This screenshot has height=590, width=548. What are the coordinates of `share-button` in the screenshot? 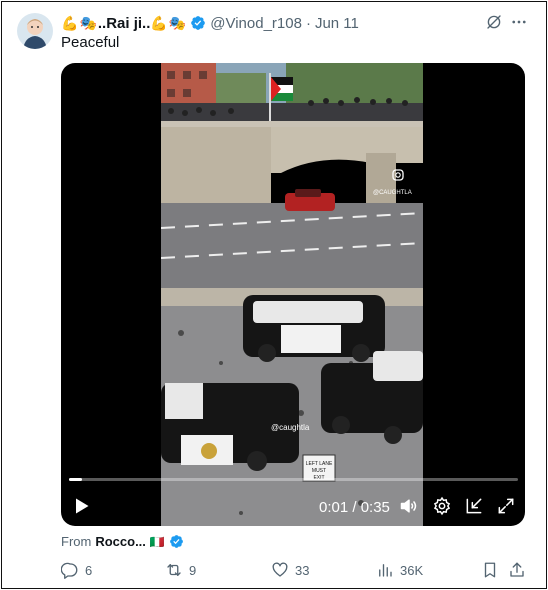 It's located at (517, 570).